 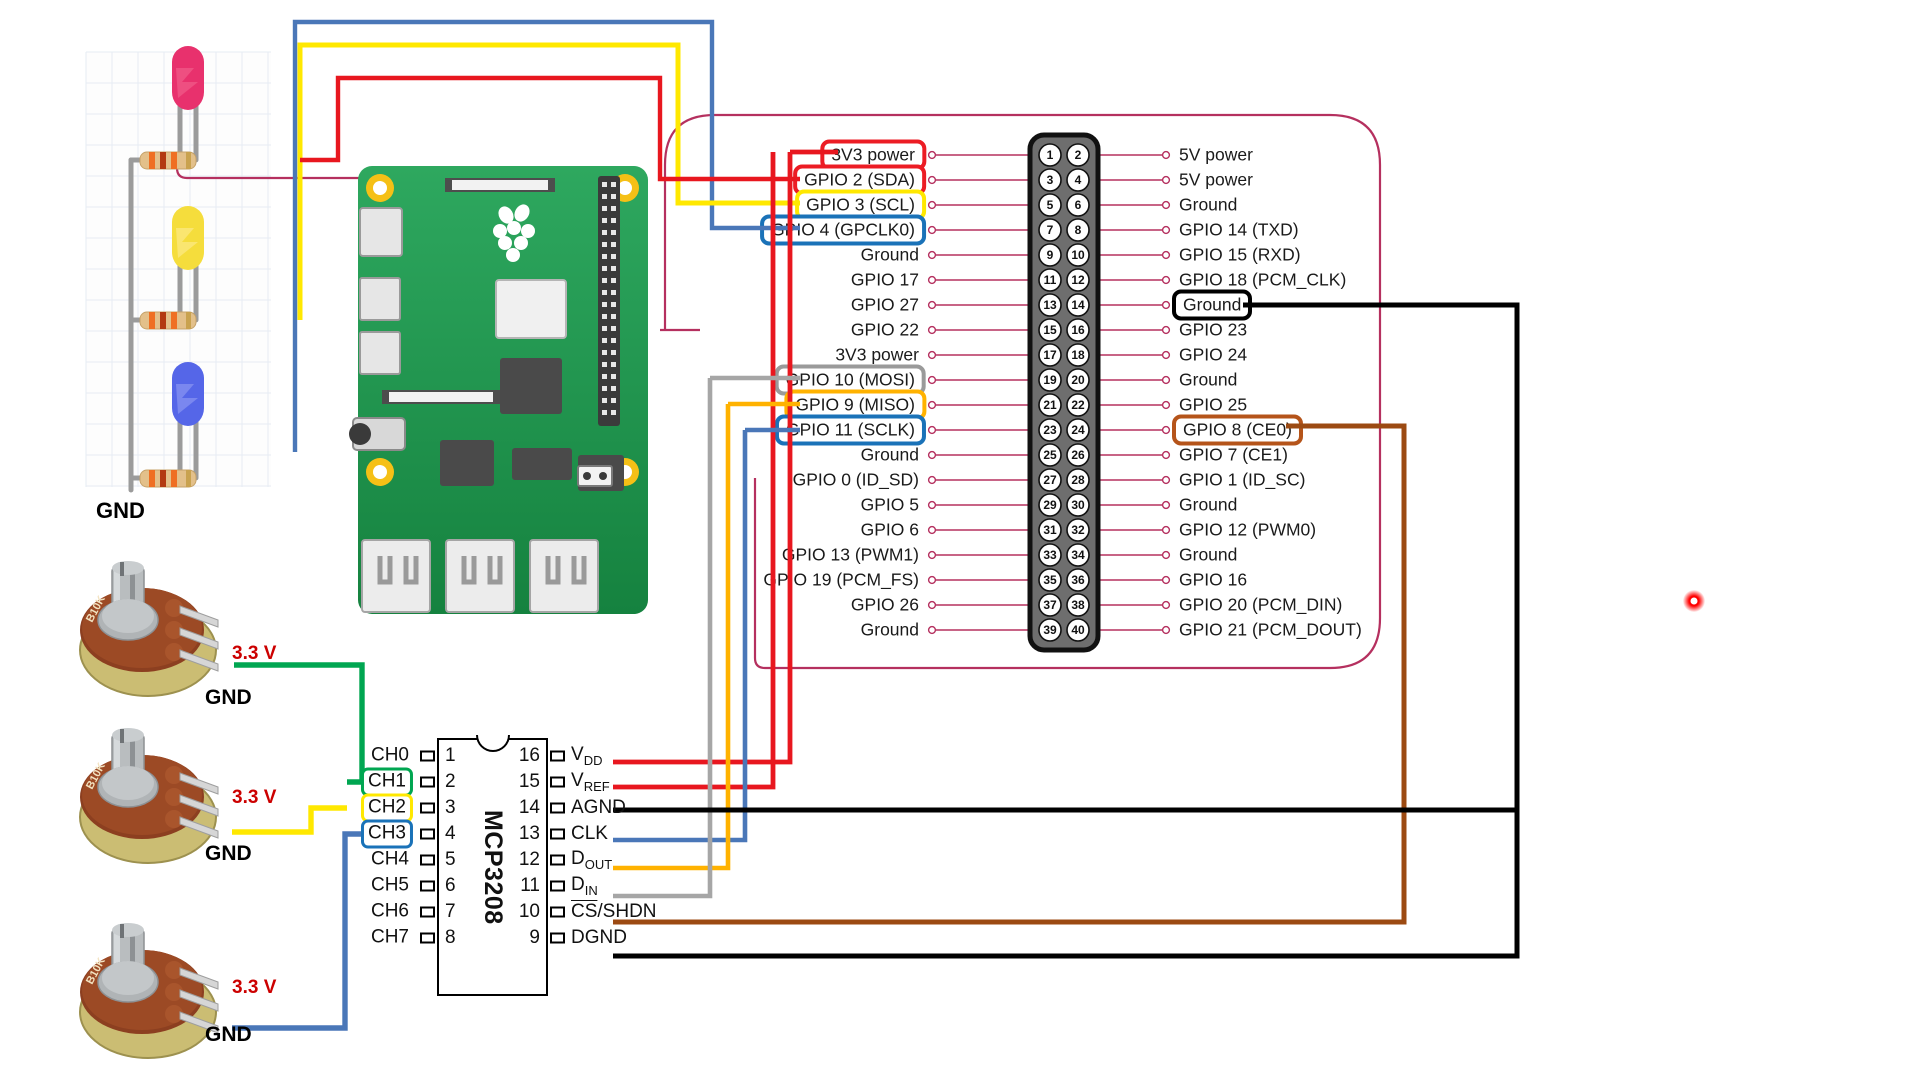 I want to click on mcp3208-pin-DIN: DIN, so click(x=584, y=886).